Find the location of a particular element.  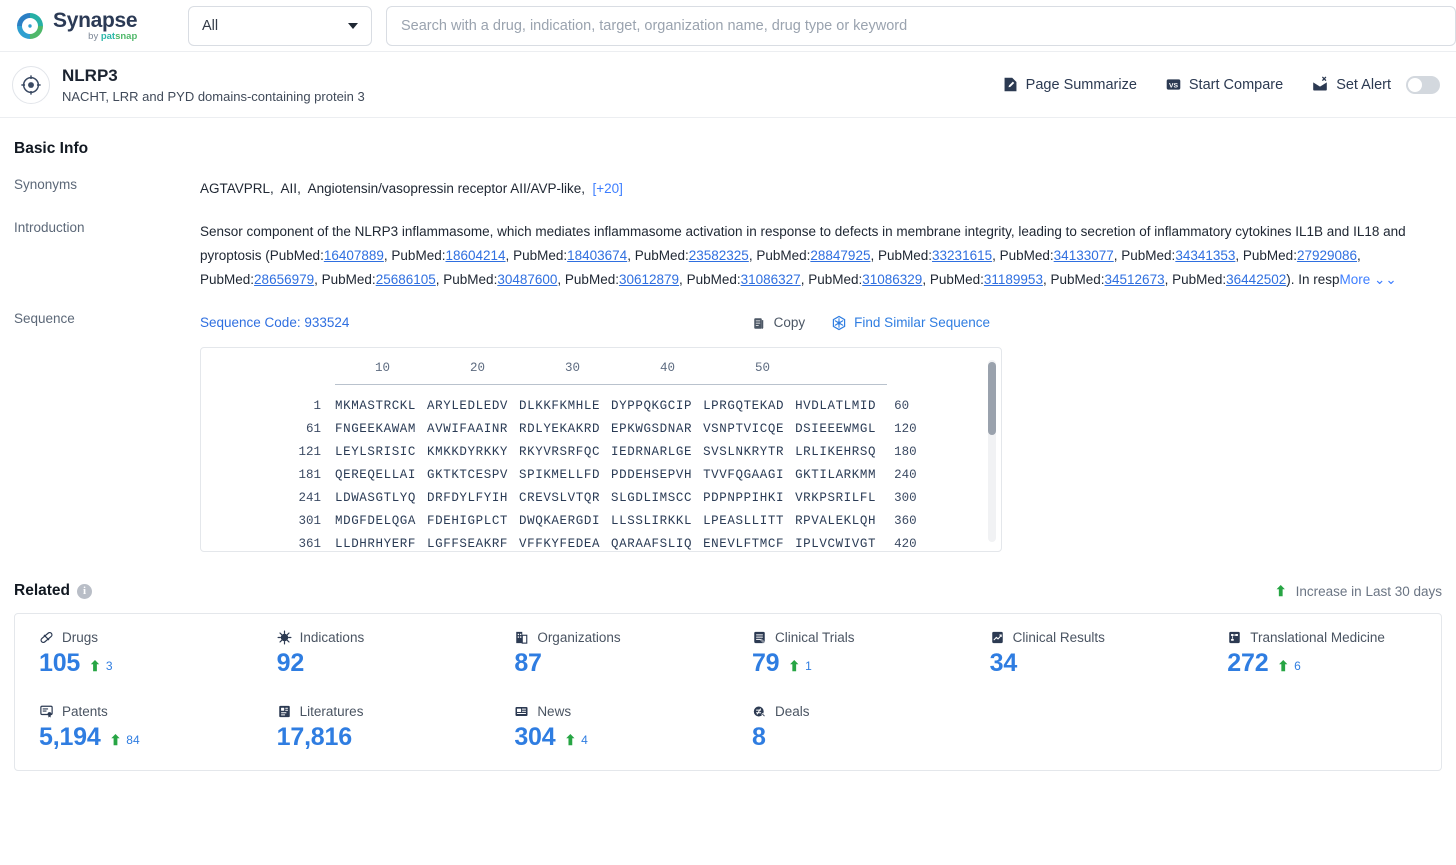

related-stat-literatures: Literatures 17,816 is located at coordinates (372, 728).